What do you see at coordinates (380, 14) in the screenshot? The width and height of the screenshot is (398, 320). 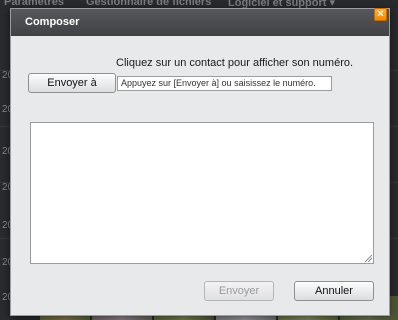 I see `close-icon: ×` at bounding box center [380, 14].